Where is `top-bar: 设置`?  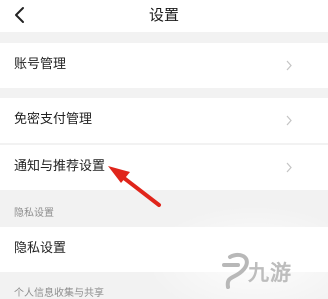
top-bar: 设置 is located at coordinates (164, 16).